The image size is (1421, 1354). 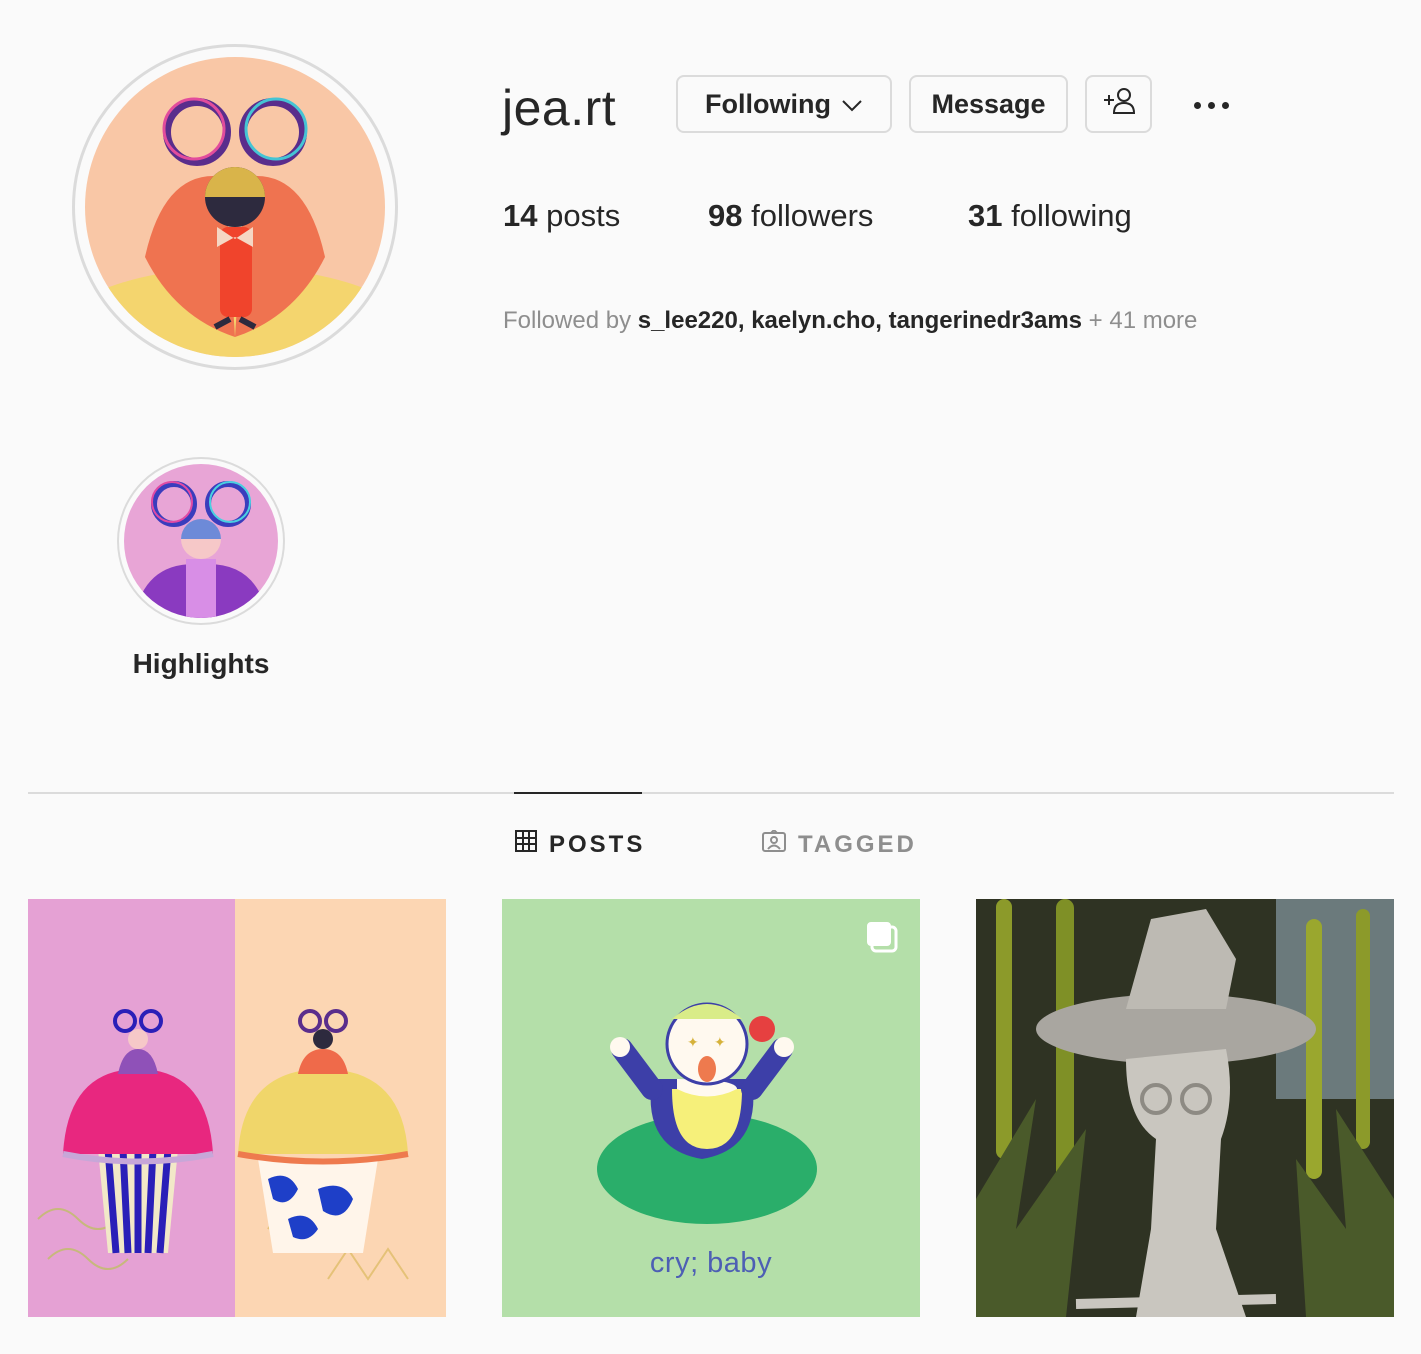 I want to click on followed-by-more: + 41 more, so click(x=1143, y=320).